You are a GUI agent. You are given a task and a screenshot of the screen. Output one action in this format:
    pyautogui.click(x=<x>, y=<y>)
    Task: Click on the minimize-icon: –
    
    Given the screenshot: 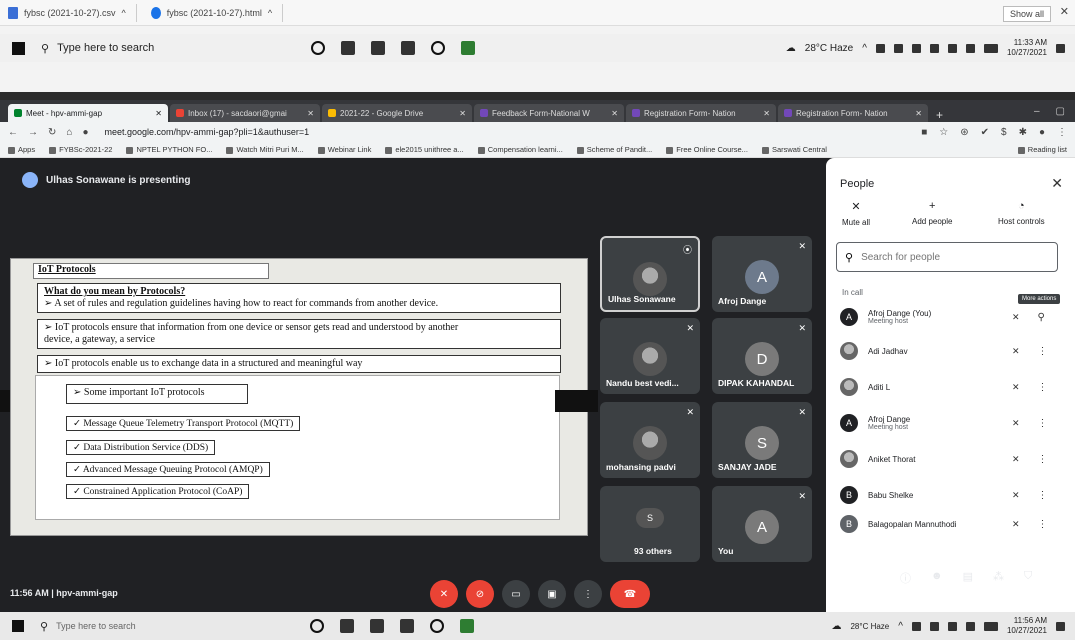 What is the action you would take?
    pyautogui.click(x=1037, y=111)
    